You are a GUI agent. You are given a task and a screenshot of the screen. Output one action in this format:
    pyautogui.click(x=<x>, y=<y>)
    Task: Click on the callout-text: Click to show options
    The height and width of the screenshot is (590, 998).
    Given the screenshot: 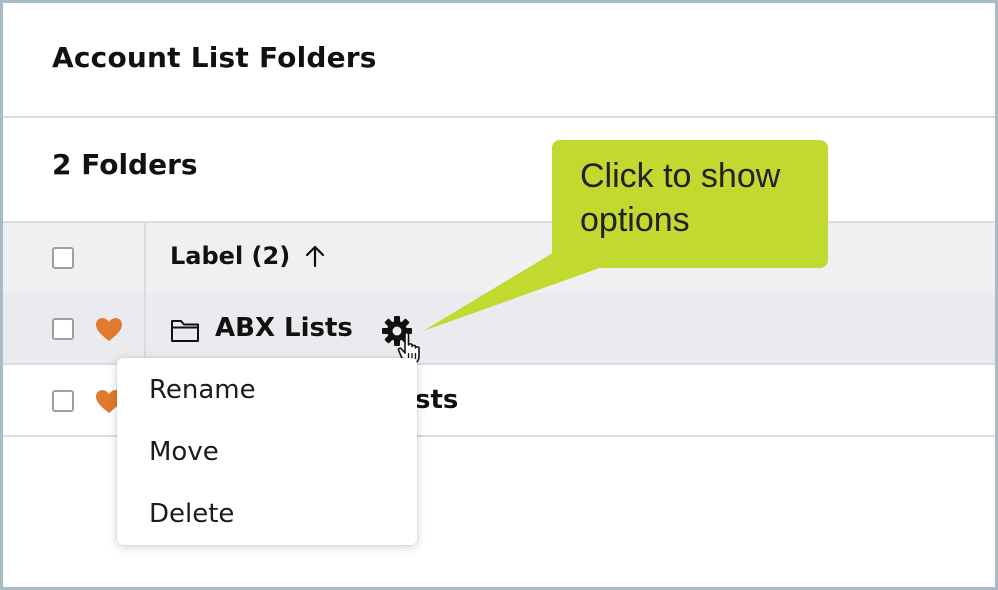 What is the action you would take?
    pyautogui.click(x=680, y=198)
    